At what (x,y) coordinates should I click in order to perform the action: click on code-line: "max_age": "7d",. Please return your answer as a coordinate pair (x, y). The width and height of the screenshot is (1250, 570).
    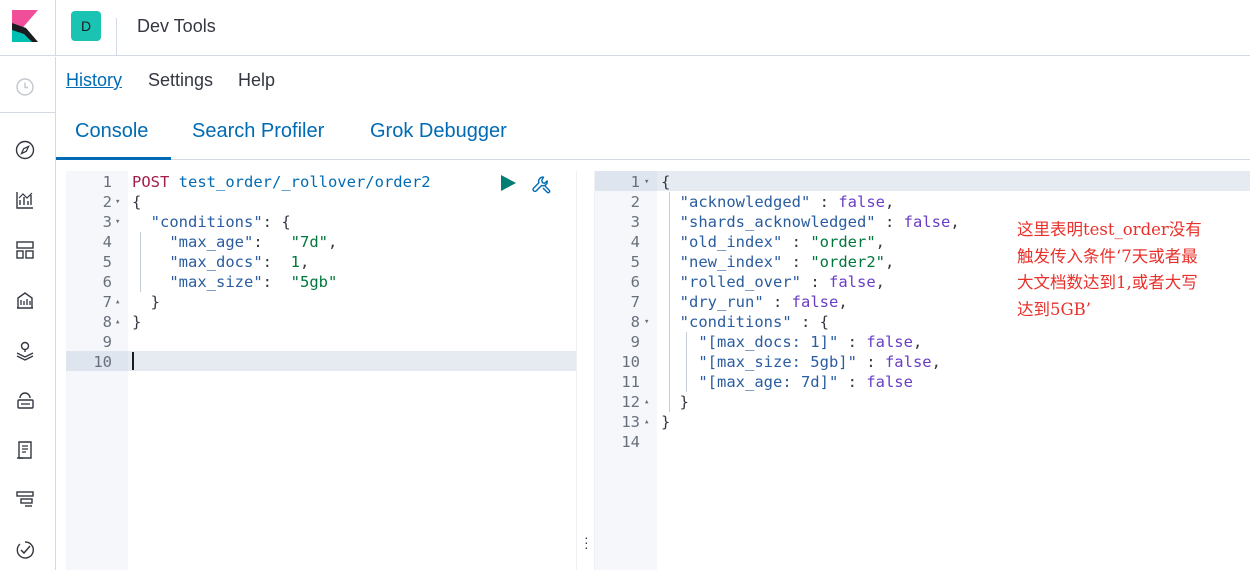
    Looking at the image, I should click on (253, 242).